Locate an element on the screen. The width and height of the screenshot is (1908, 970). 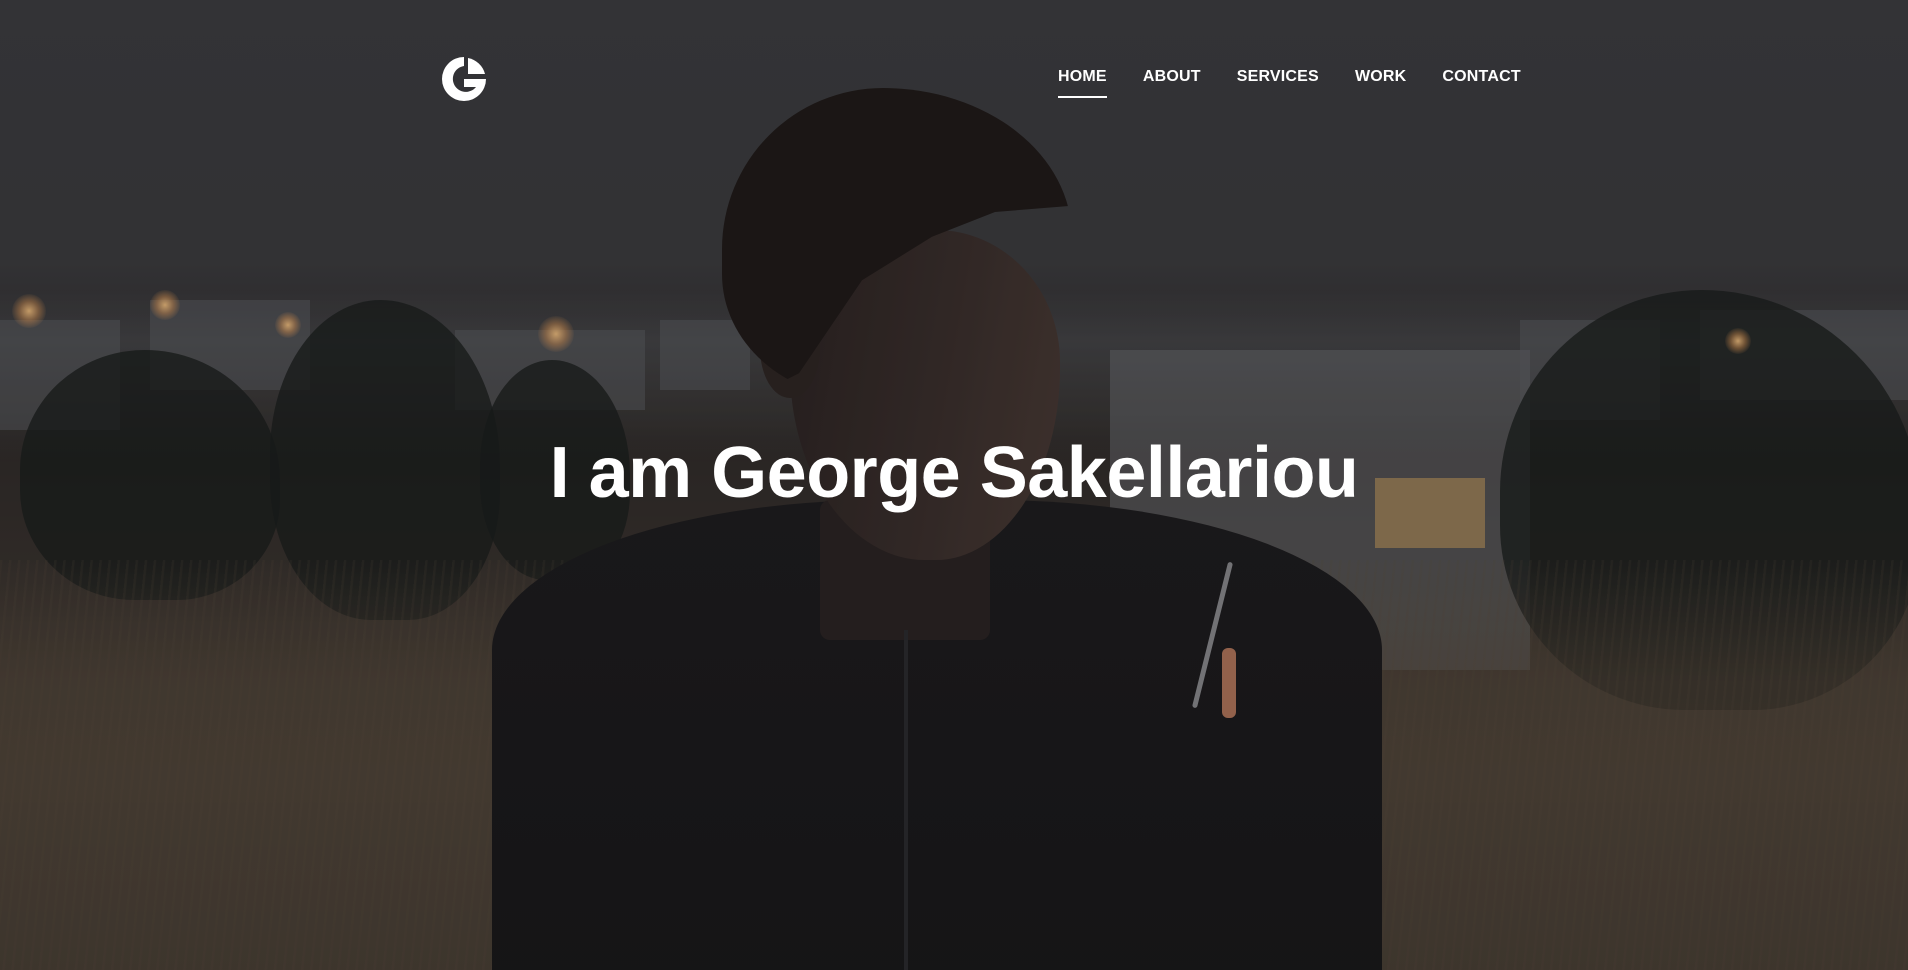
main-nav: HOME ABOUT SERVICES WORK CONTACT is located at coordinates (1289, 83).